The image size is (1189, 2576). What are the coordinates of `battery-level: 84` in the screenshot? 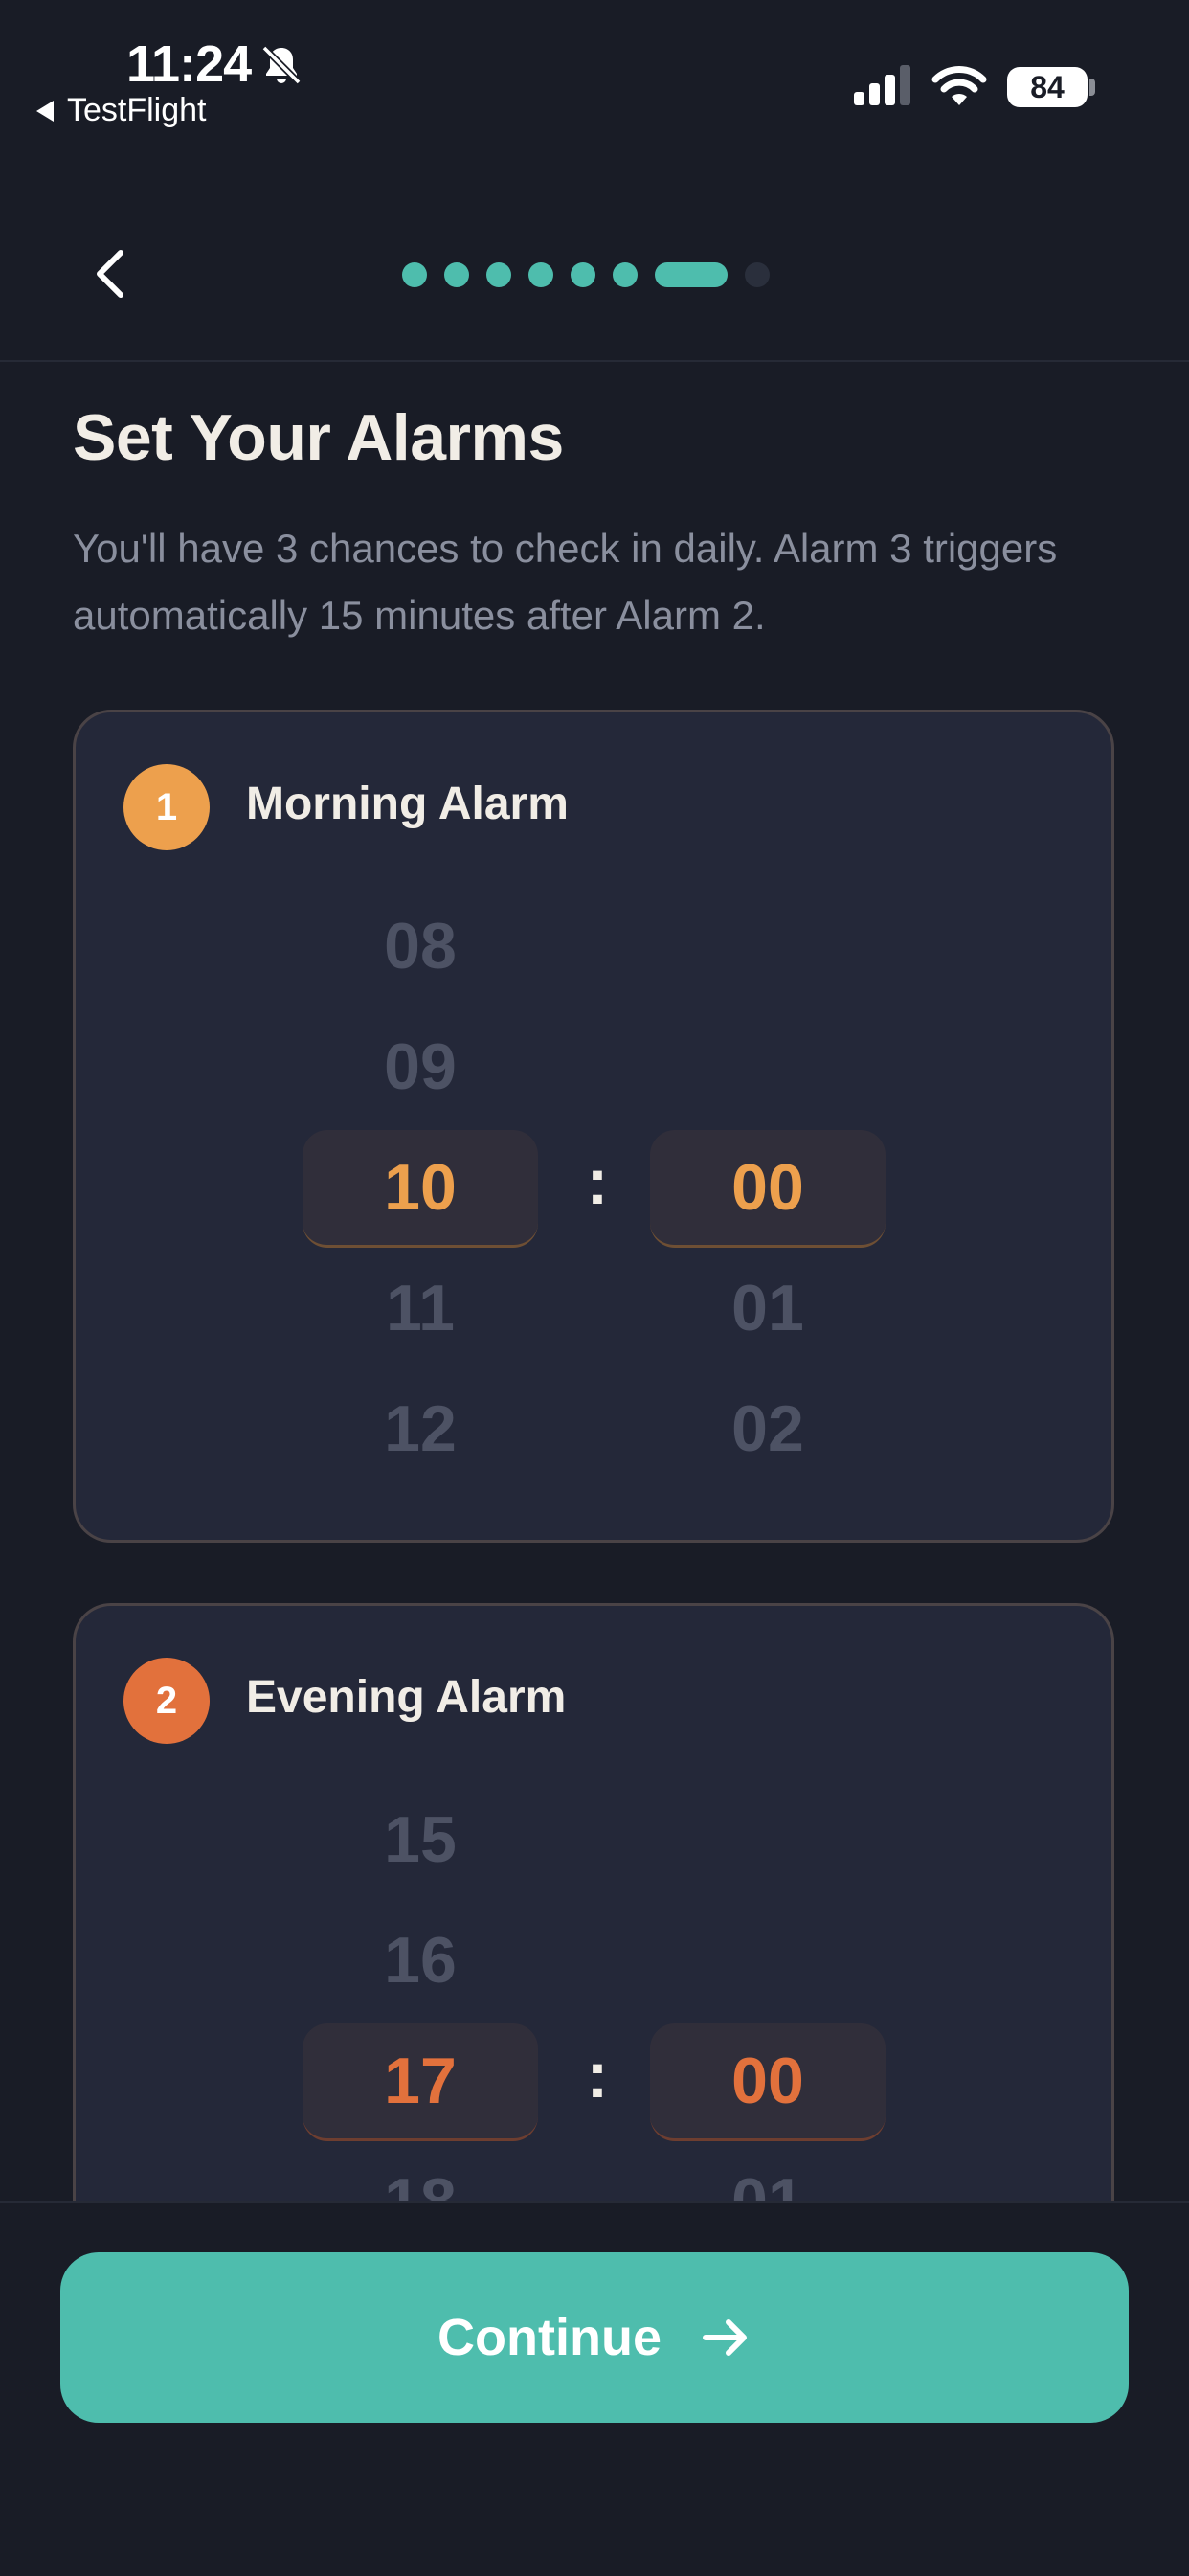 It's located at (1047, 87).